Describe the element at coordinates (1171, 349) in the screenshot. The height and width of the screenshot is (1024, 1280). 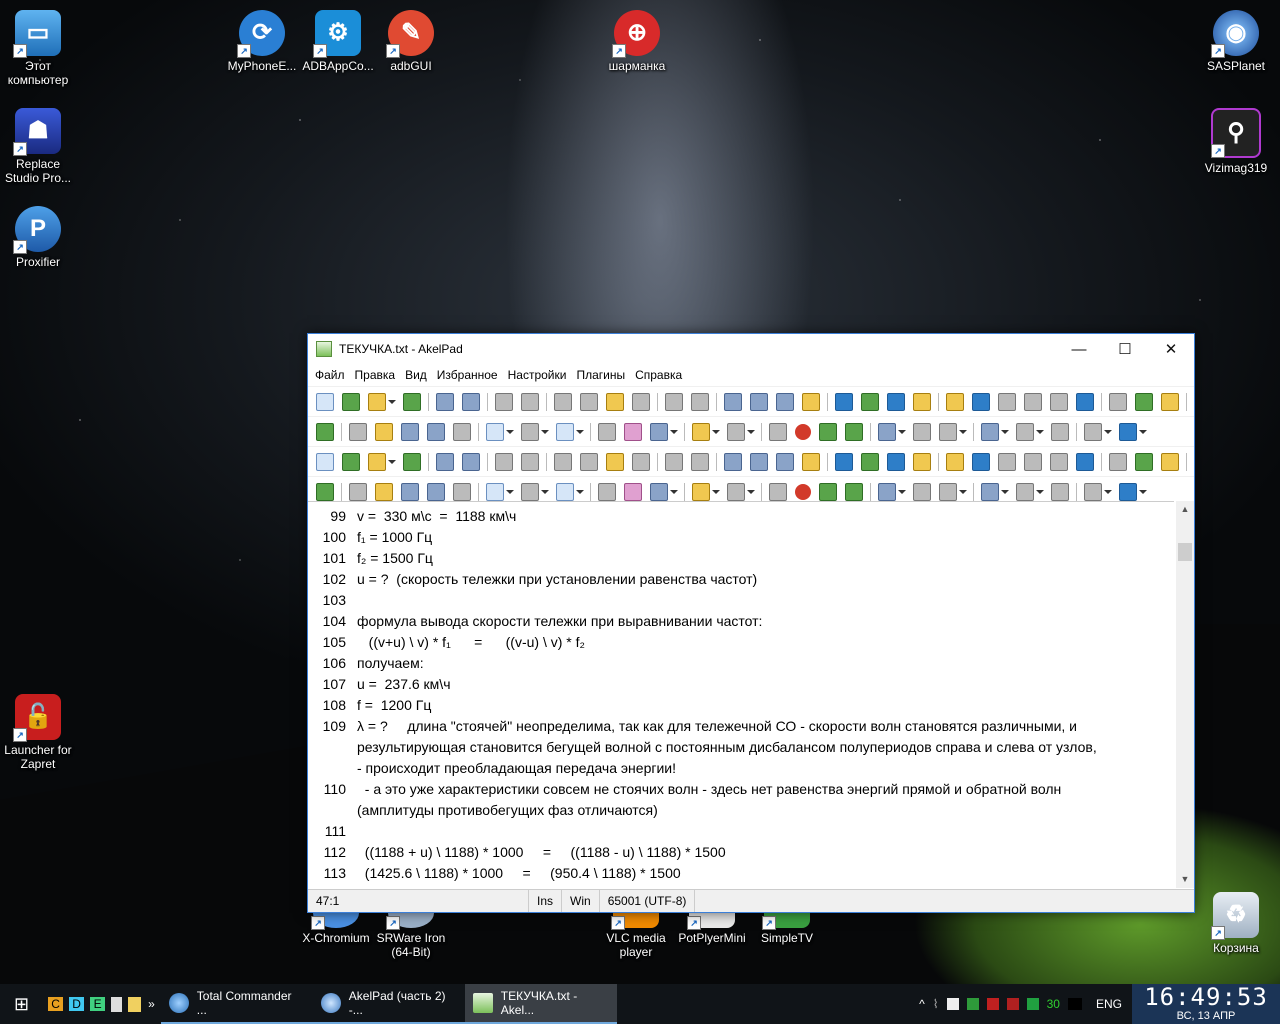
I see `close-button: ✕` at that location.